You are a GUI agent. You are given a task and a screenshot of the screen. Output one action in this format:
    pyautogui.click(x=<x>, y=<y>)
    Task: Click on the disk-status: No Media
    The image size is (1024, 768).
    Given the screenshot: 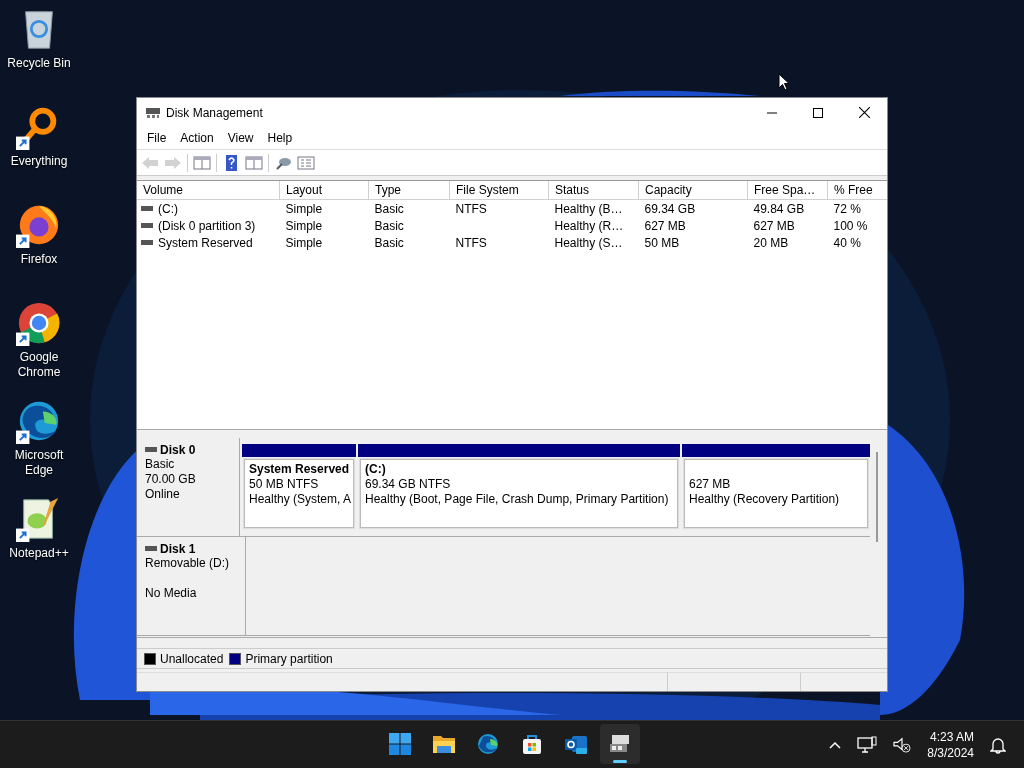 What is the action you would take?
    pyautogui.click(x=171, y=593)
    